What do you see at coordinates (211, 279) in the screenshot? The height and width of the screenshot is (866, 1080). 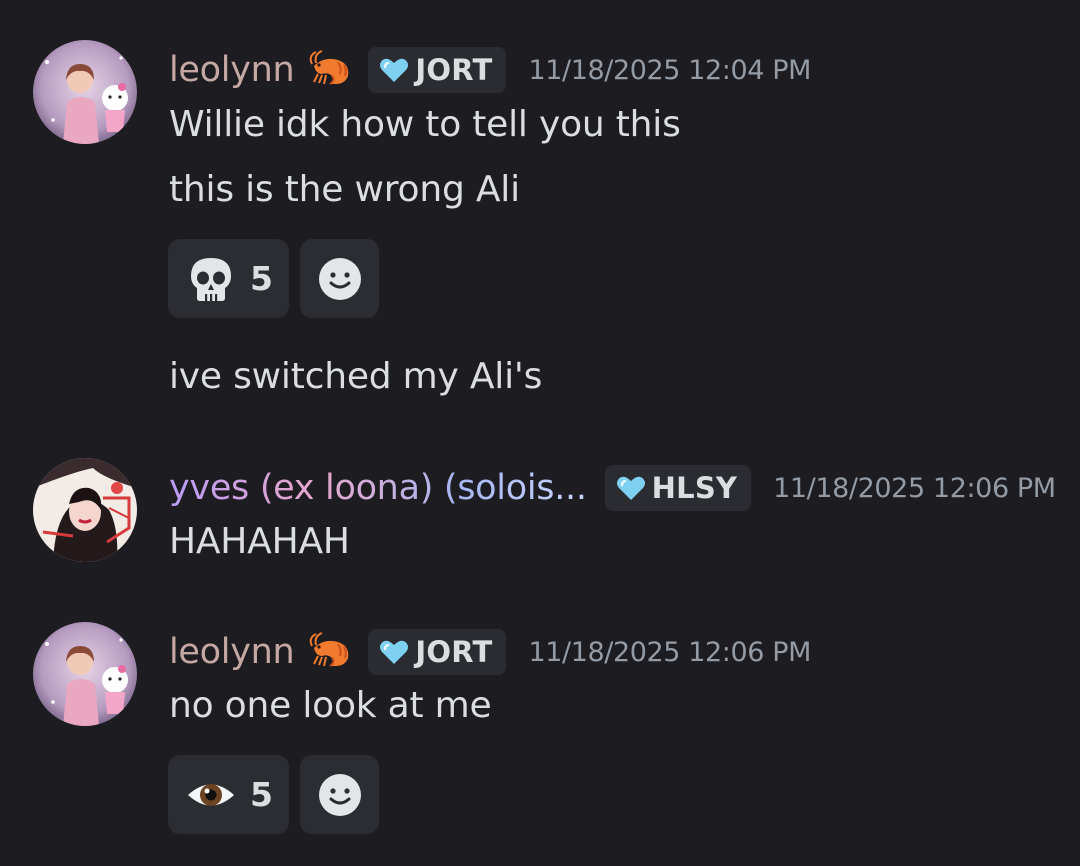 I see `skull-emoji-icon` at bounding box center [211, 279].